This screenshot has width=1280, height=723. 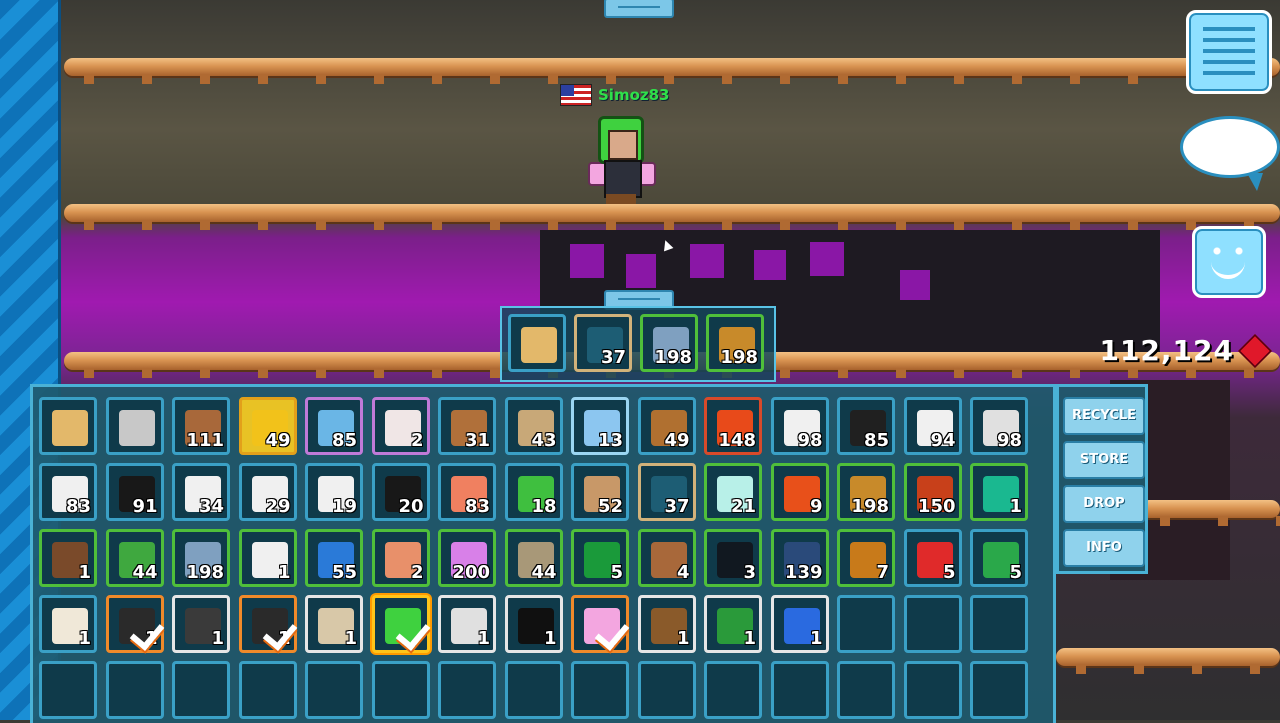 What do you see at coordinates (733, 426) in the screenshot?
I see `inventory-slot: 148` at bounding box center [733, 426].